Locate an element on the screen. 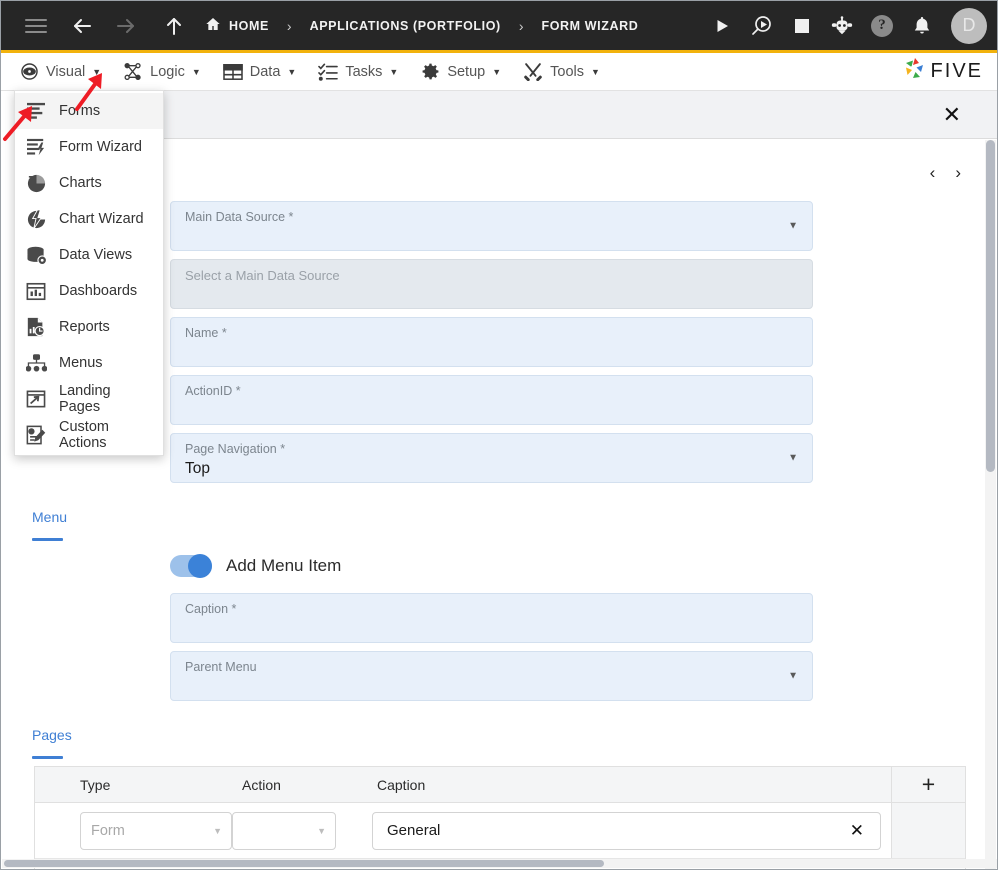 This screenshot has height=870, width=998. menu-data: Data ▼ is located at coordinates (267, 72).